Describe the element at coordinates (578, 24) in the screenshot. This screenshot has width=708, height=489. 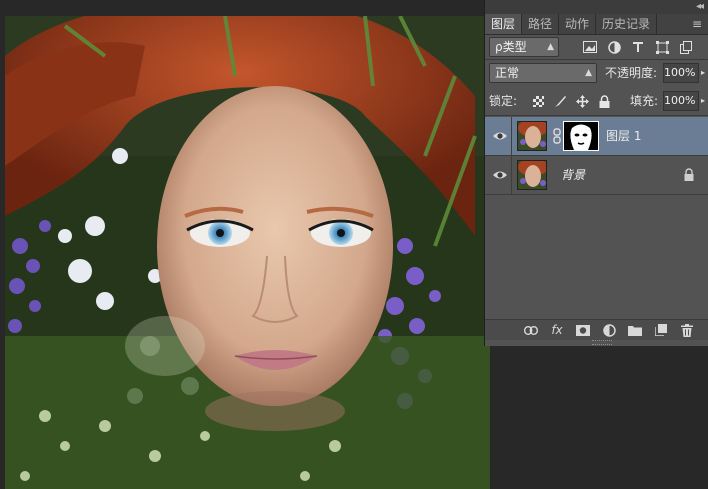
I see `tab-actions: 动作` at that location.